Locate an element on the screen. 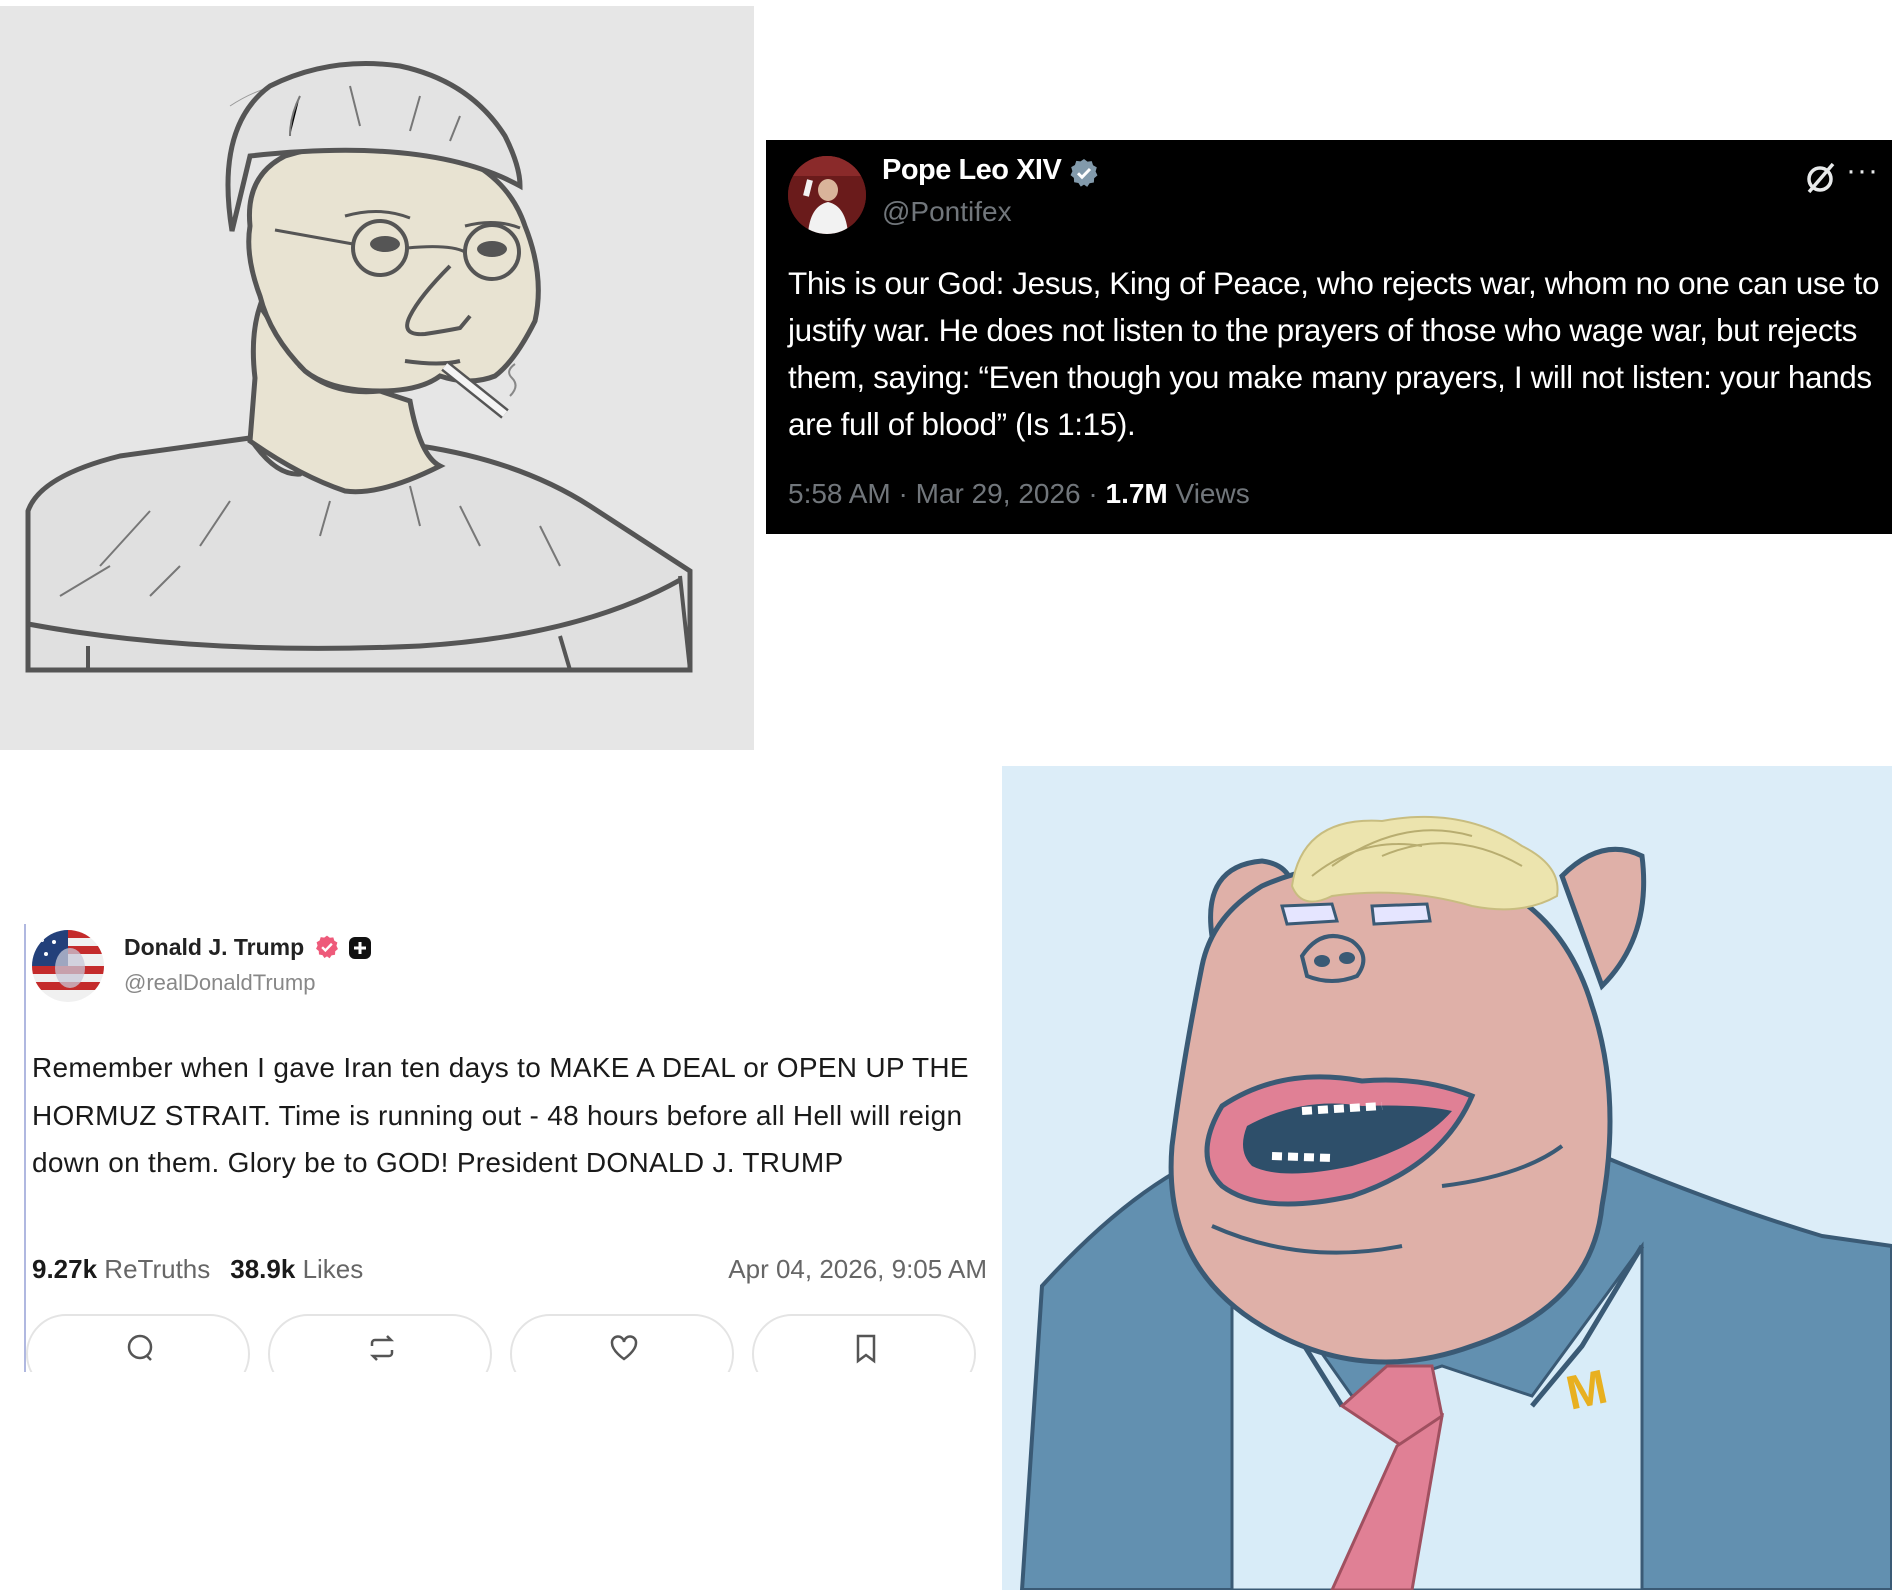 The width and height of the screenshot is (1892, 1590). plus-badge-icon is located at coordinates (360, 948).